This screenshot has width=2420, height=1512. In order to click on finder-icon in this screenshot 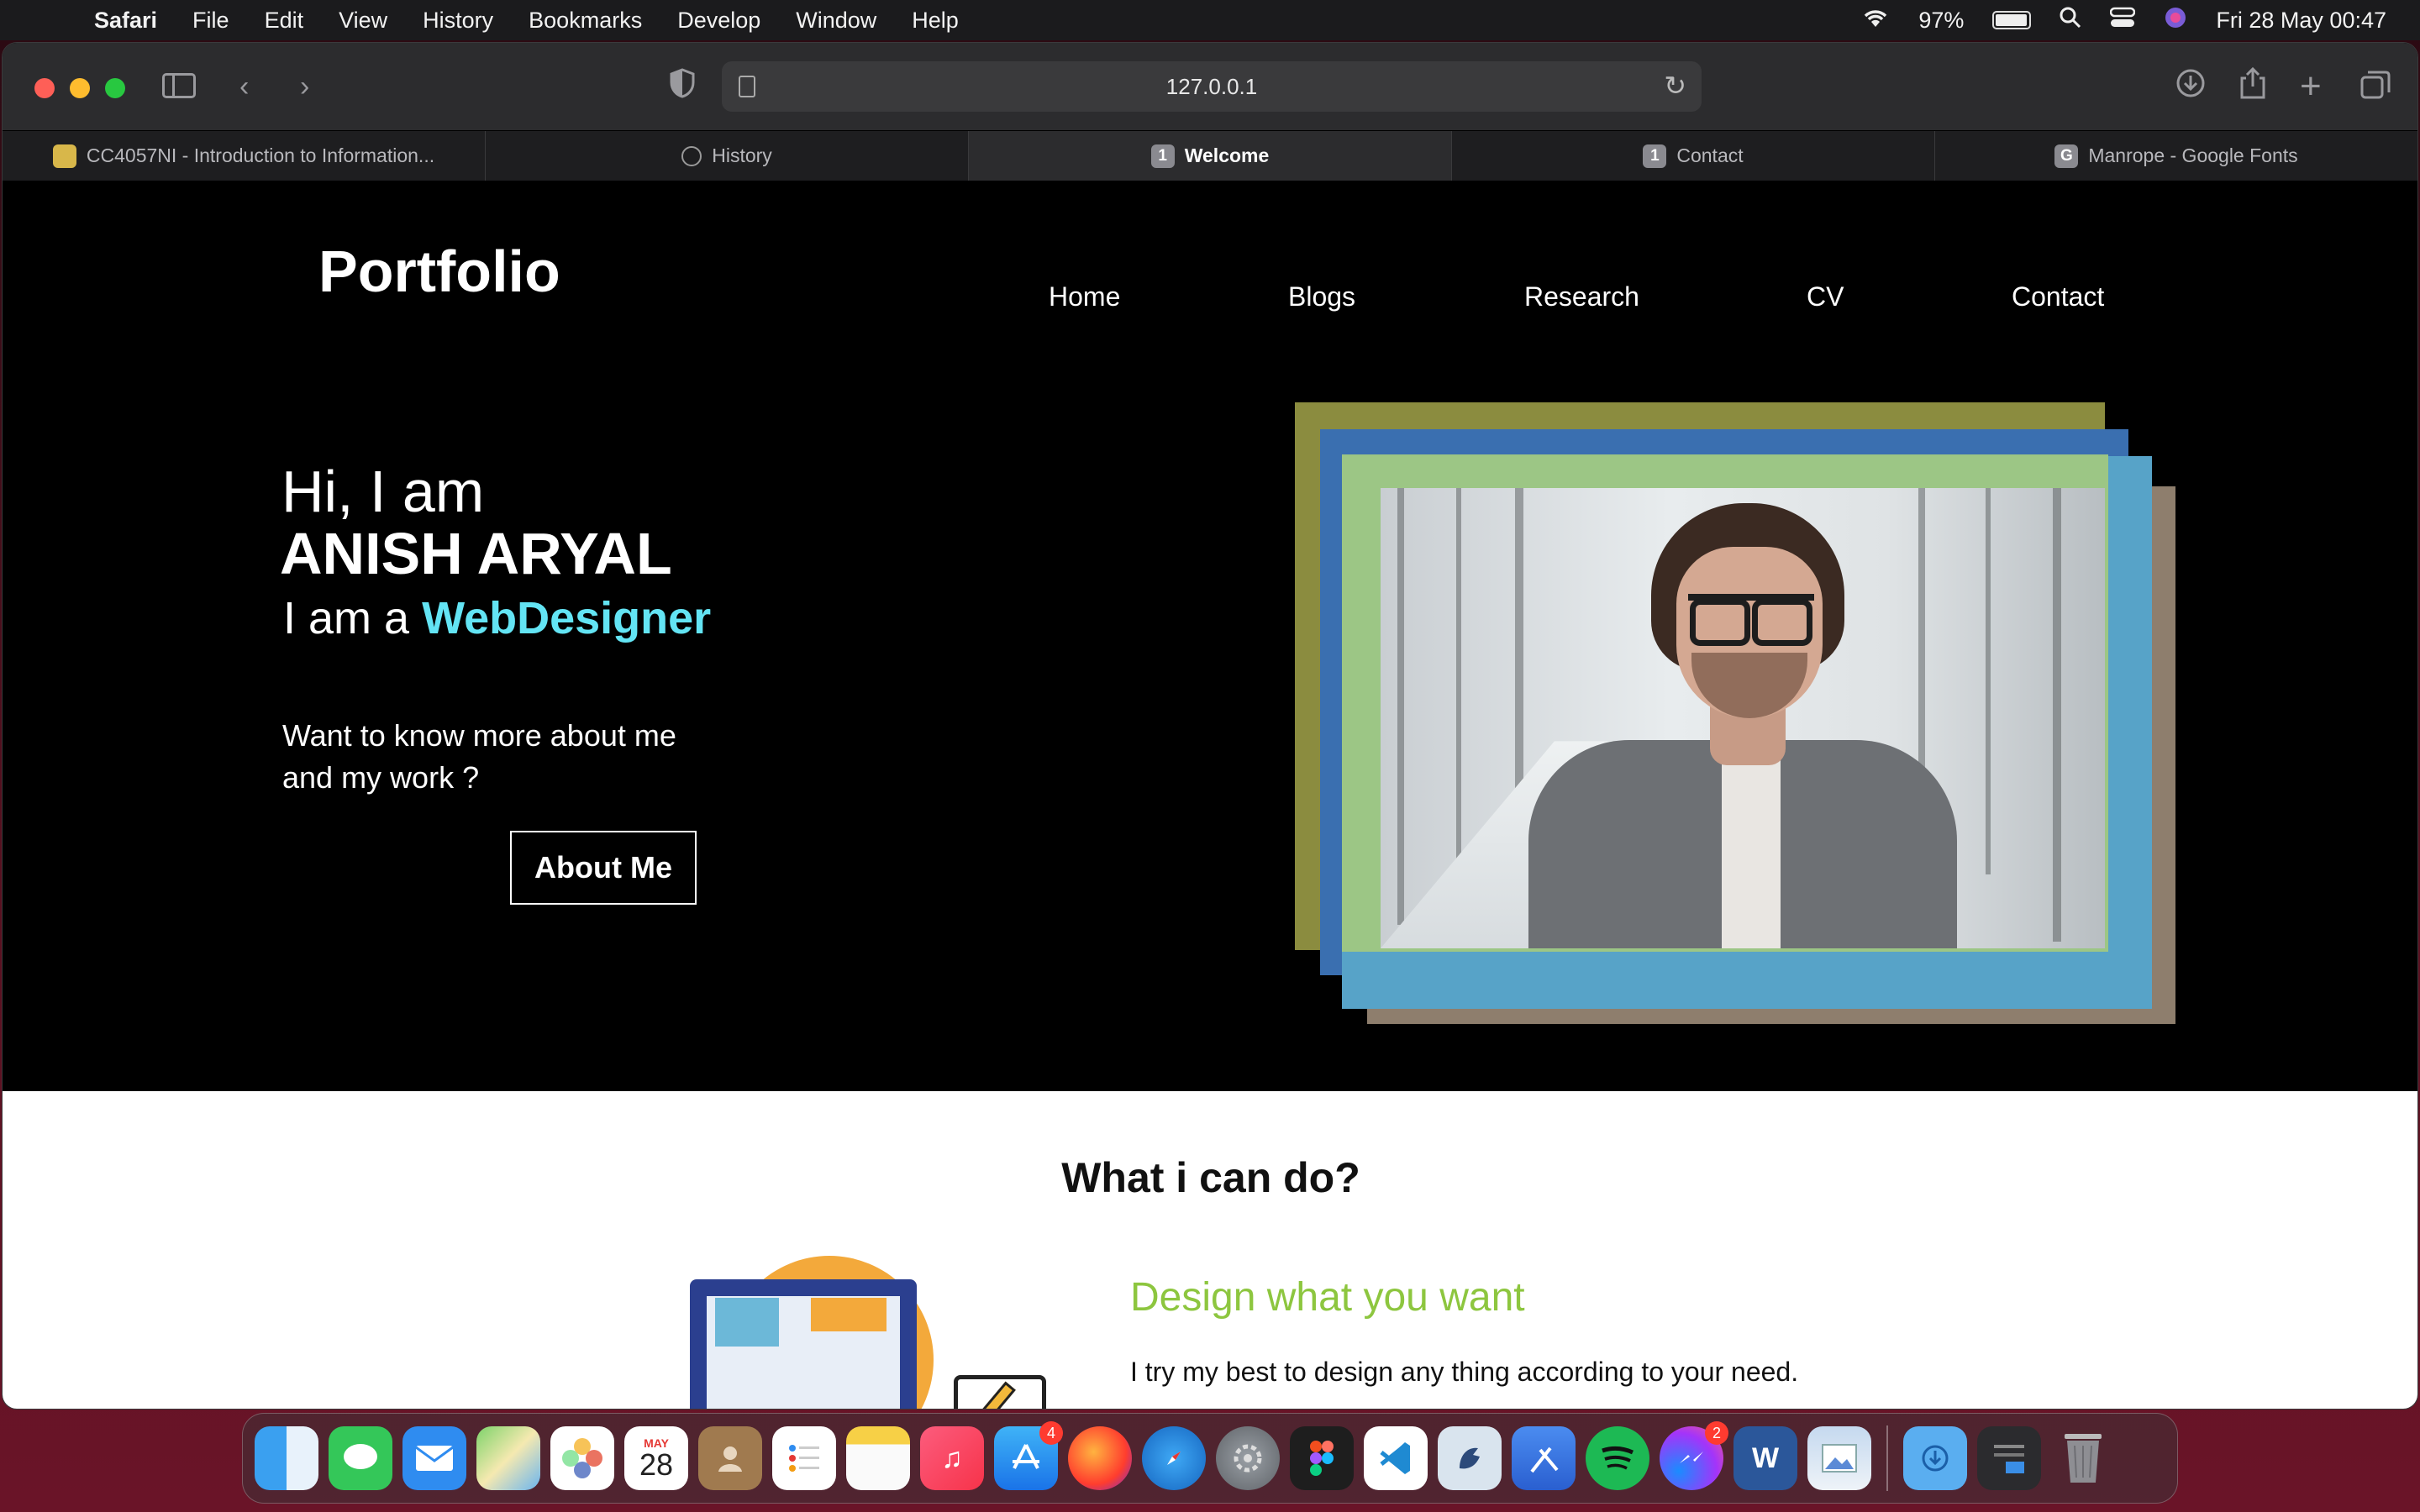, I will do `click(286, 1458)`.